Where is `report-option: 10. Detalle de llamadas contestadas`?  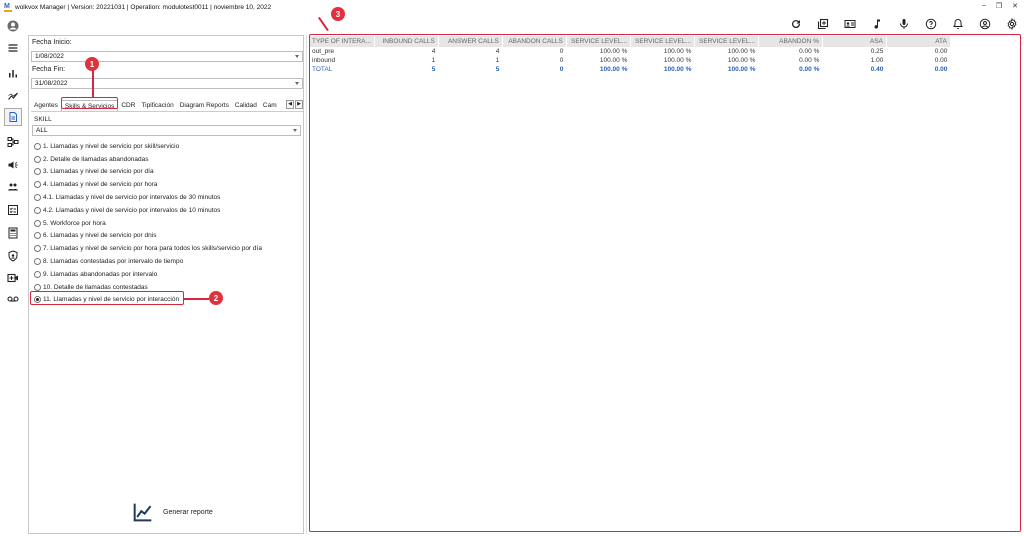
report-option: 10. Detalle de llamadas contestadas is located at coordinates (168, 287).